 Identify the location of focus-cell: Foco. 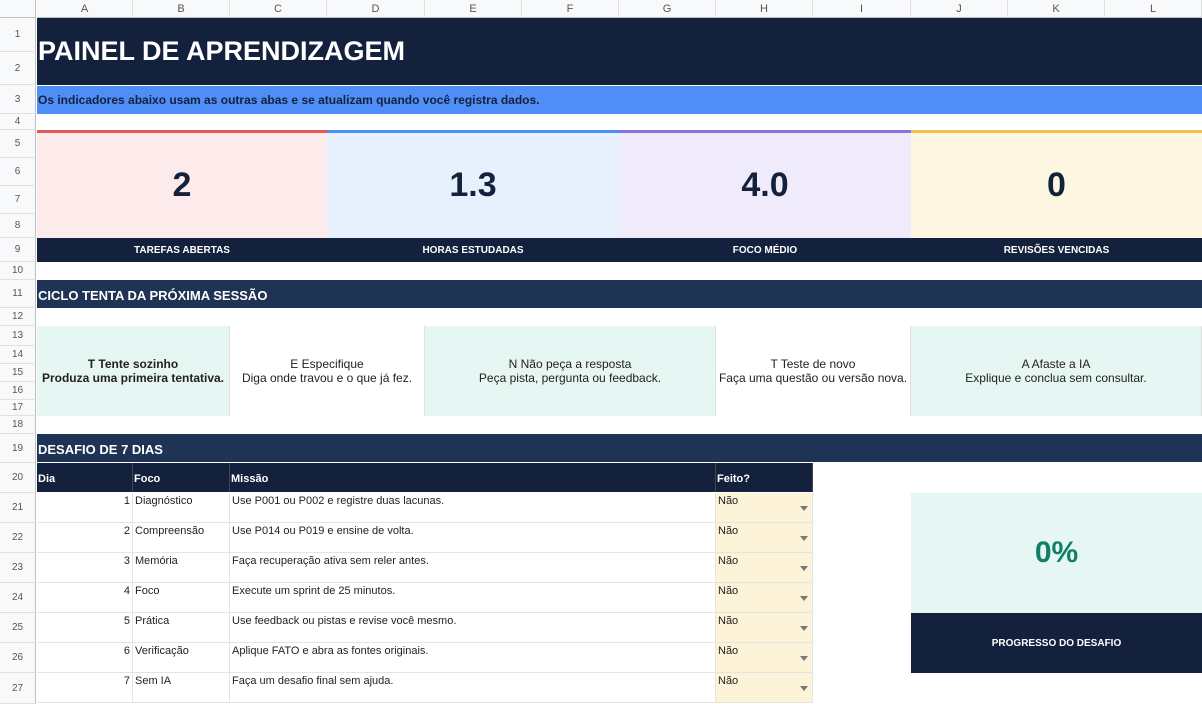
(181, 598).